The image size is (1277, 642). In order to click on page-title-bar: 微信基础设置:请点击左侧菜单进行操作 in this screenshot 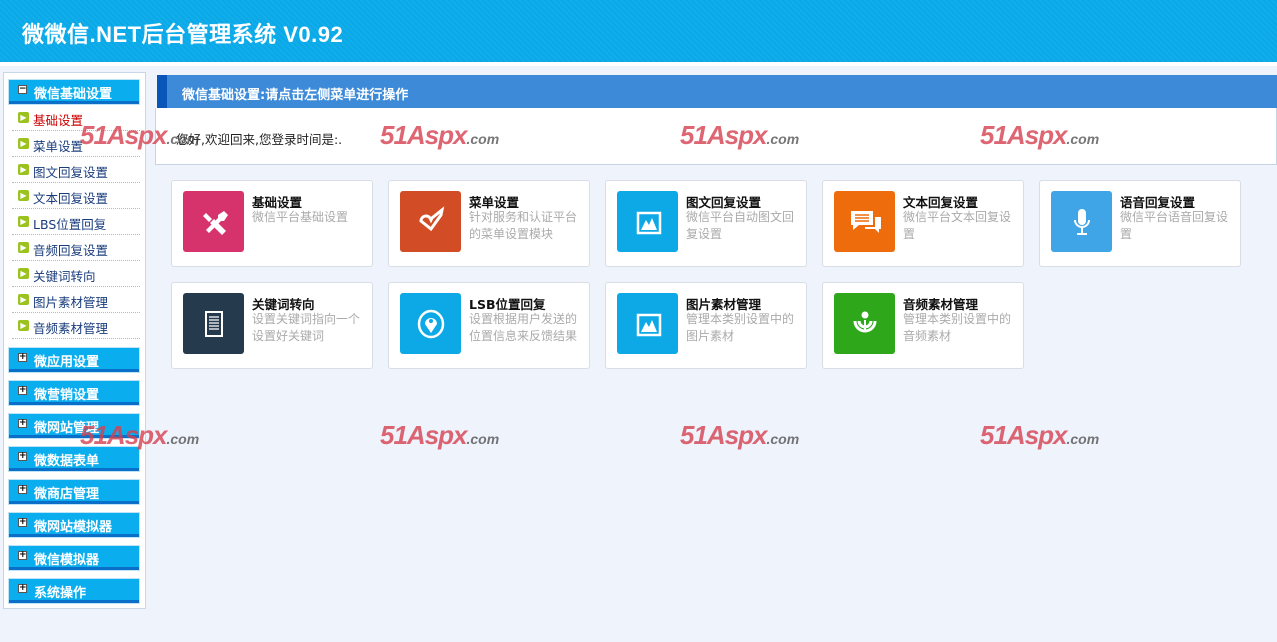, I will do `click(717, 91)`.